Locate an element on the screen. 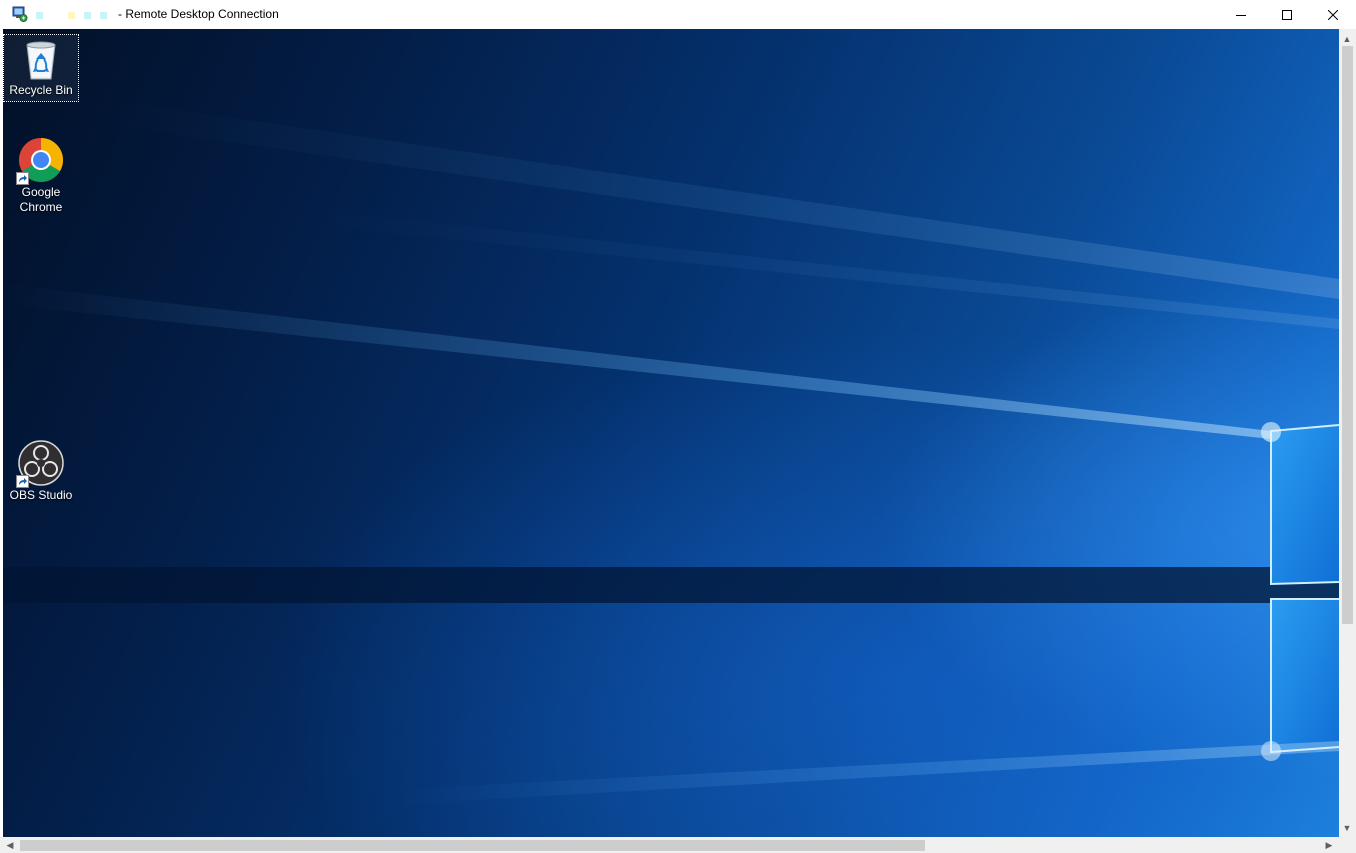 Image resolution: width=1356 pixels, height=853 pixels. desktop-icon-label: Google Chrome is located at coordinates (41, 199).